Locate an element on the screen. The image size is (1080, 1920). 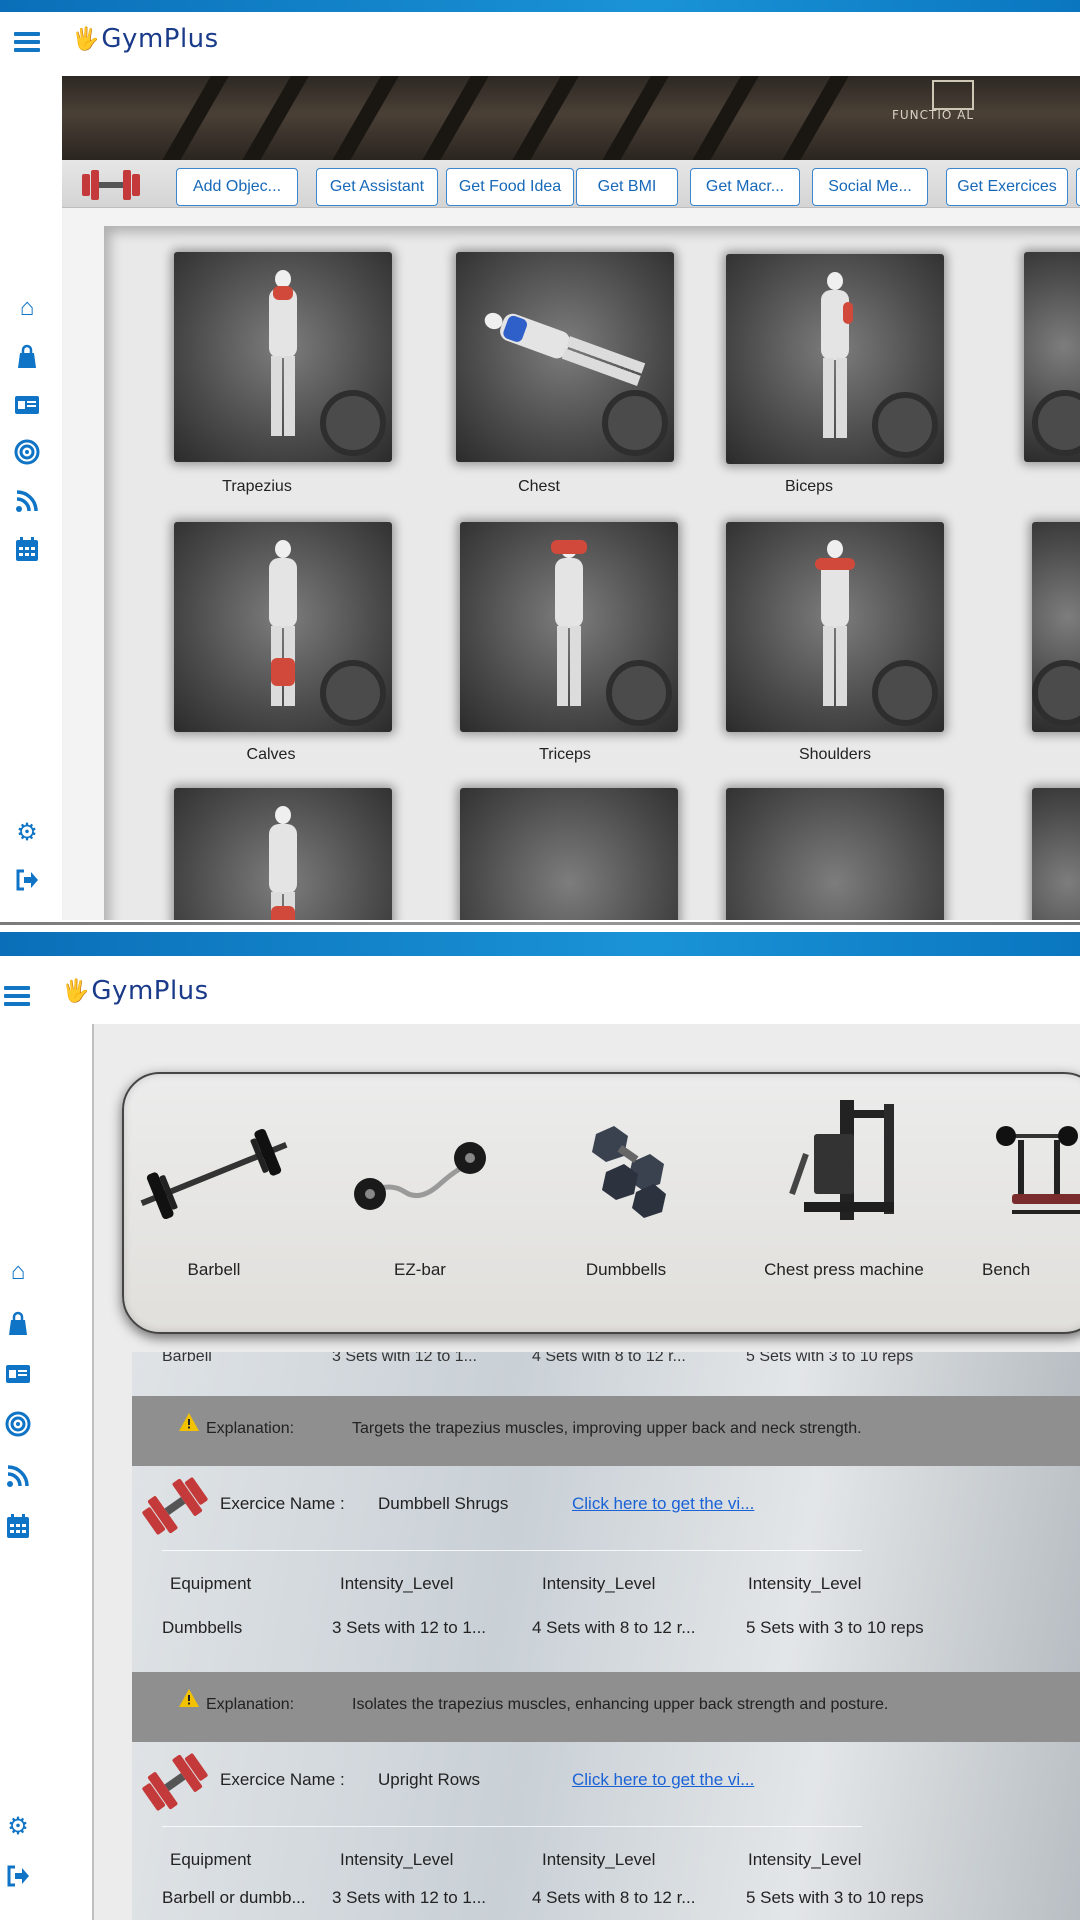
explanation-label: Explanation: is located at coordinates (250, 1428).